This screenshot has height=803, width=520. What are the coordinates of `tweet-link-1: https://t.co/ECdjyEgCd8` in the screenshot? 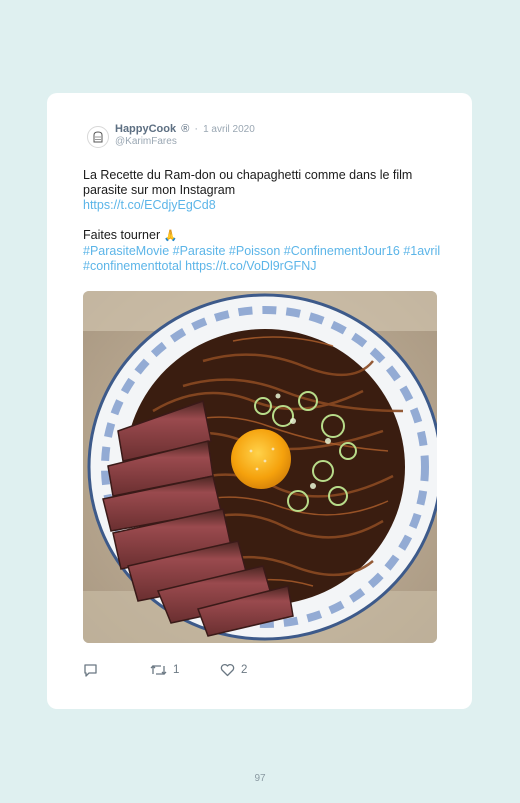 It's located at (149, 205).